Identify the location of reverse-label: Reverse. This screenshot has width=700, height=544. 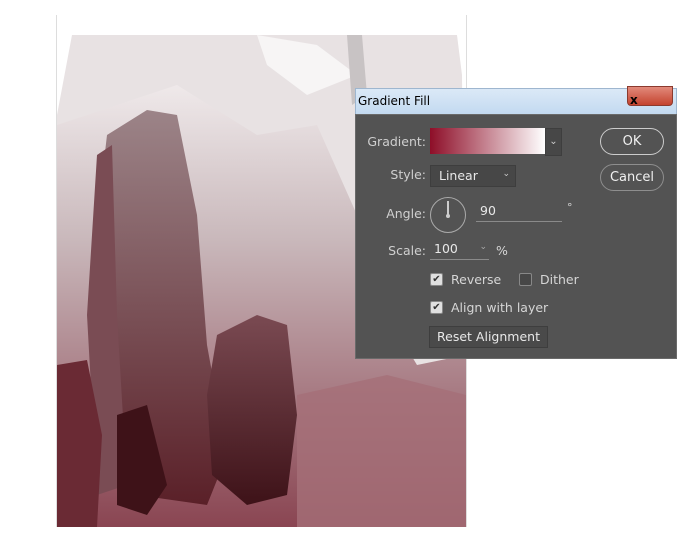
(476, 279).